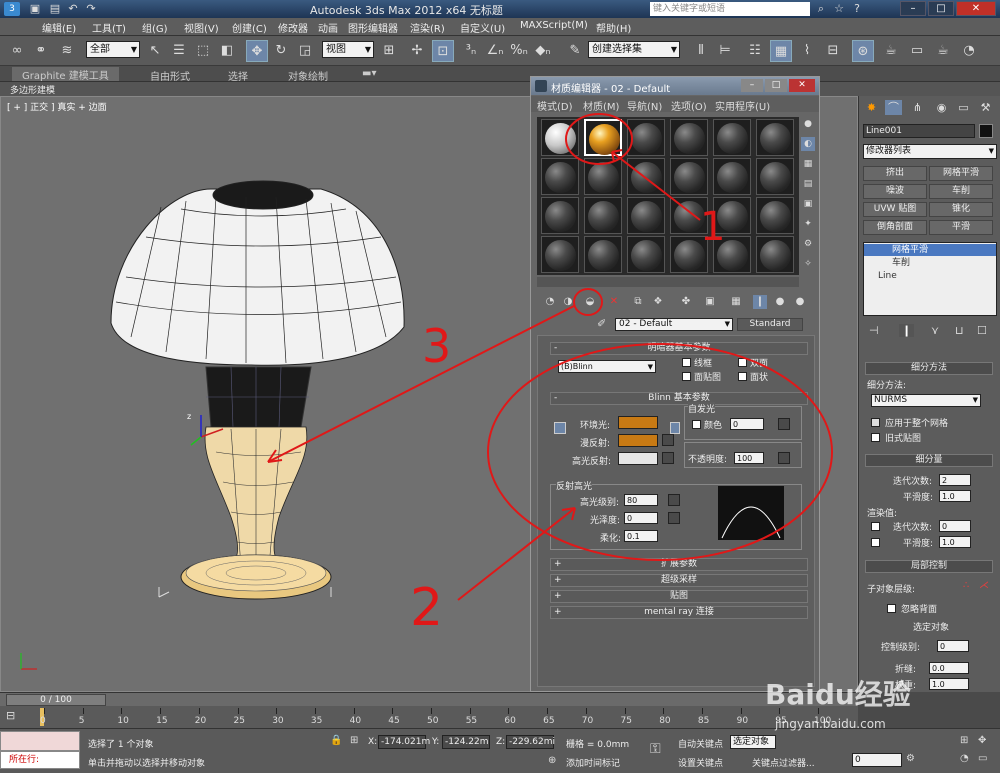 This screenshot has width=1000, height=773. Describe the element at coordinates (10, 715) in the screenshot. I see `mini-curve-editor-icon: ⊟` at that location.